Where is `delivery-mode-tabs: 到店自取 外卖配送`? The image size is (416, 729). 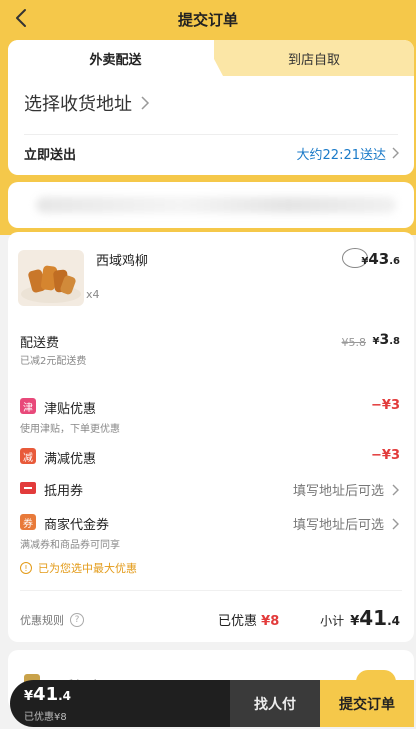 delivery-mode-tabs: 到店自取 外卖配送 is located at coordinates (211, 58).